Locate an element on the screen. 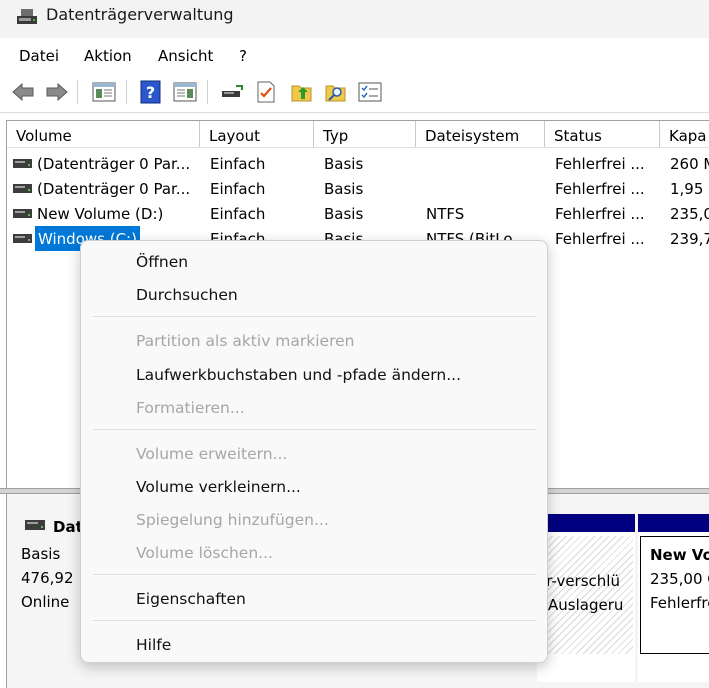  cell-dateisystem: NTFS is located at coordinates (445, 214).